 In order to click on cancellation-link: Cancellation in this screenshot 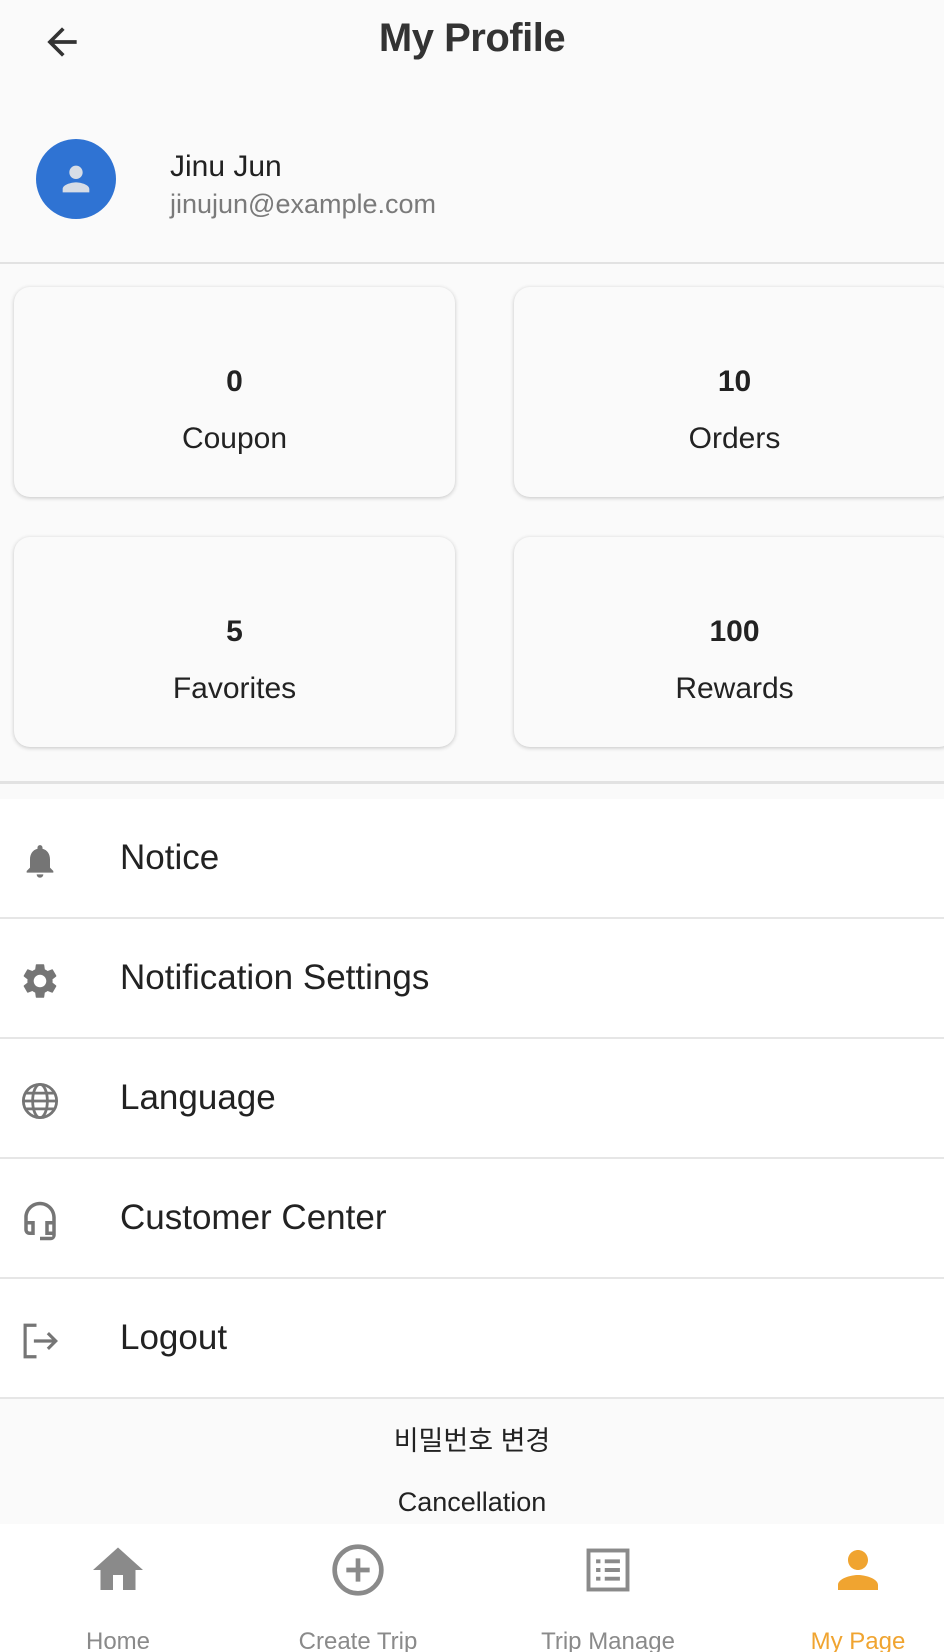, I will do `click(472, 1502)`.